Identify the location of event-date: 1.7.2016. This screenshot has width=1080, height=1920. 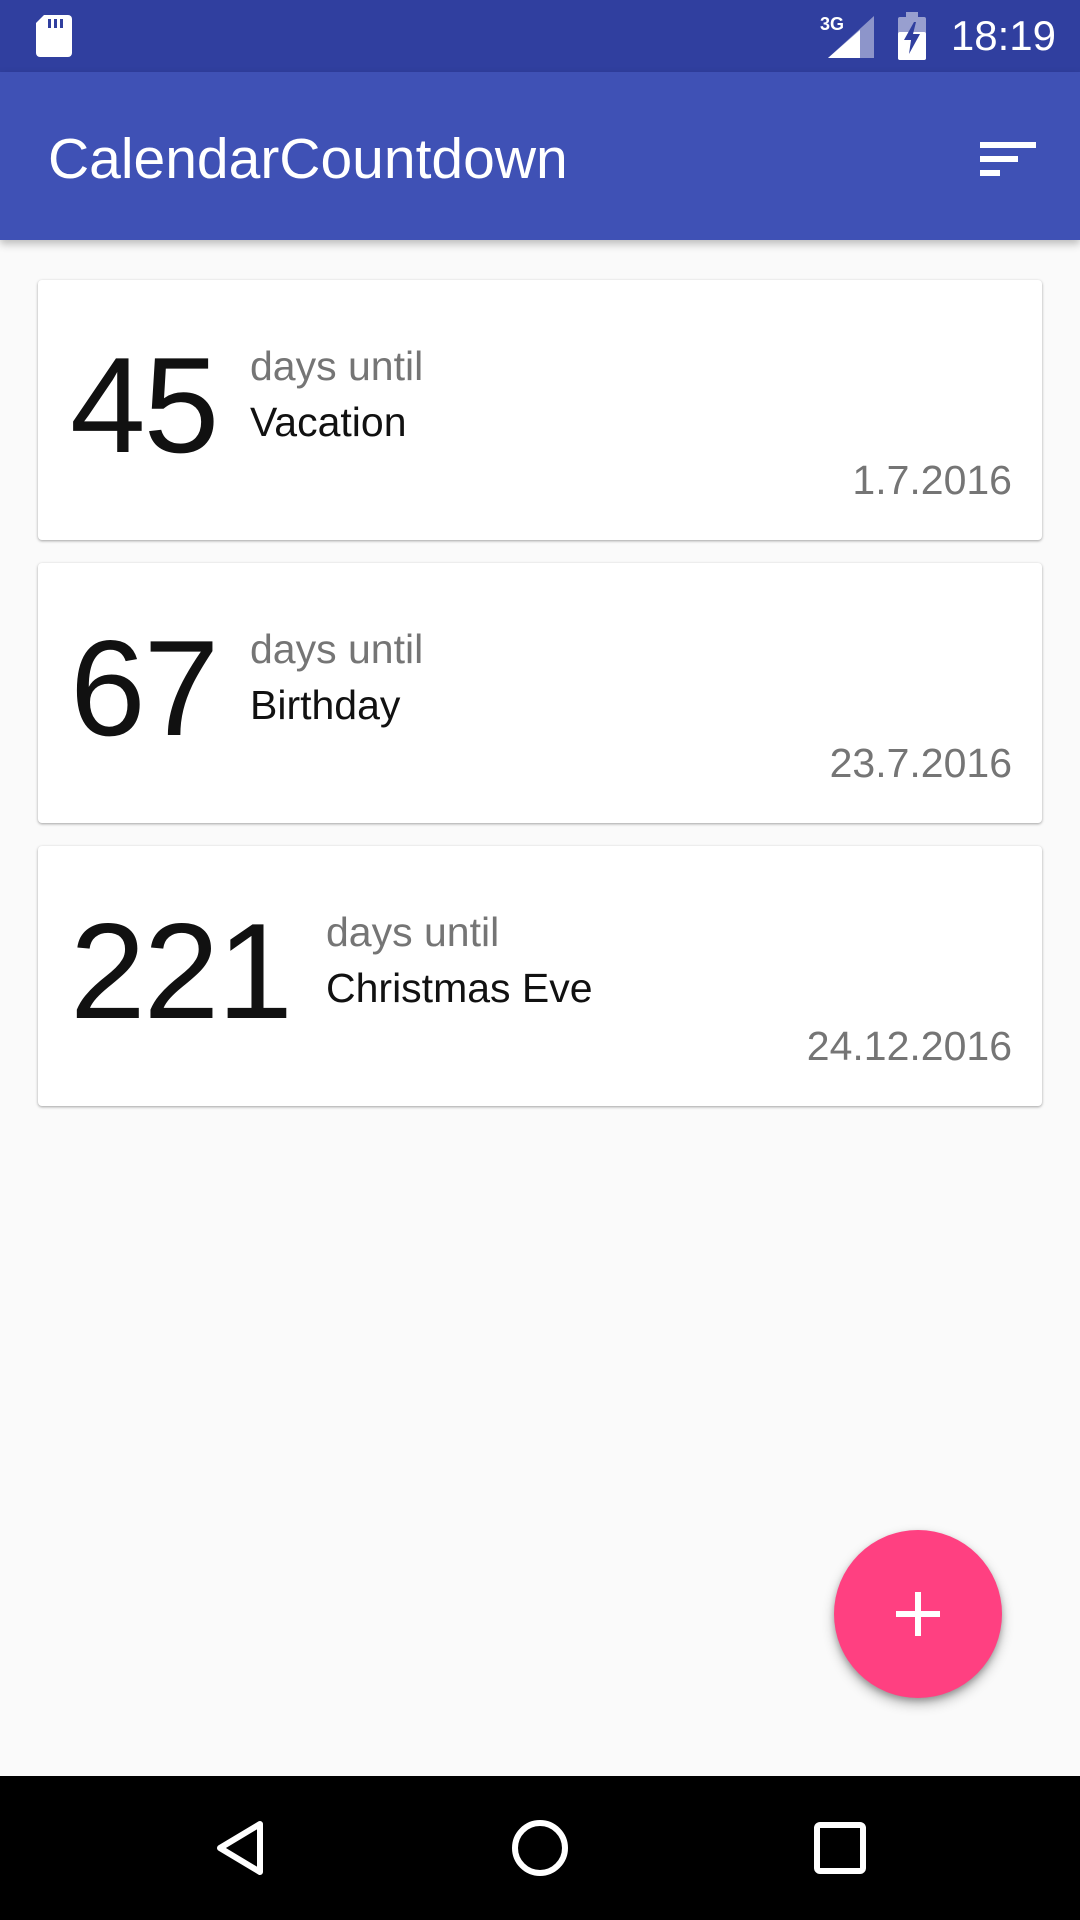
(932, 480).